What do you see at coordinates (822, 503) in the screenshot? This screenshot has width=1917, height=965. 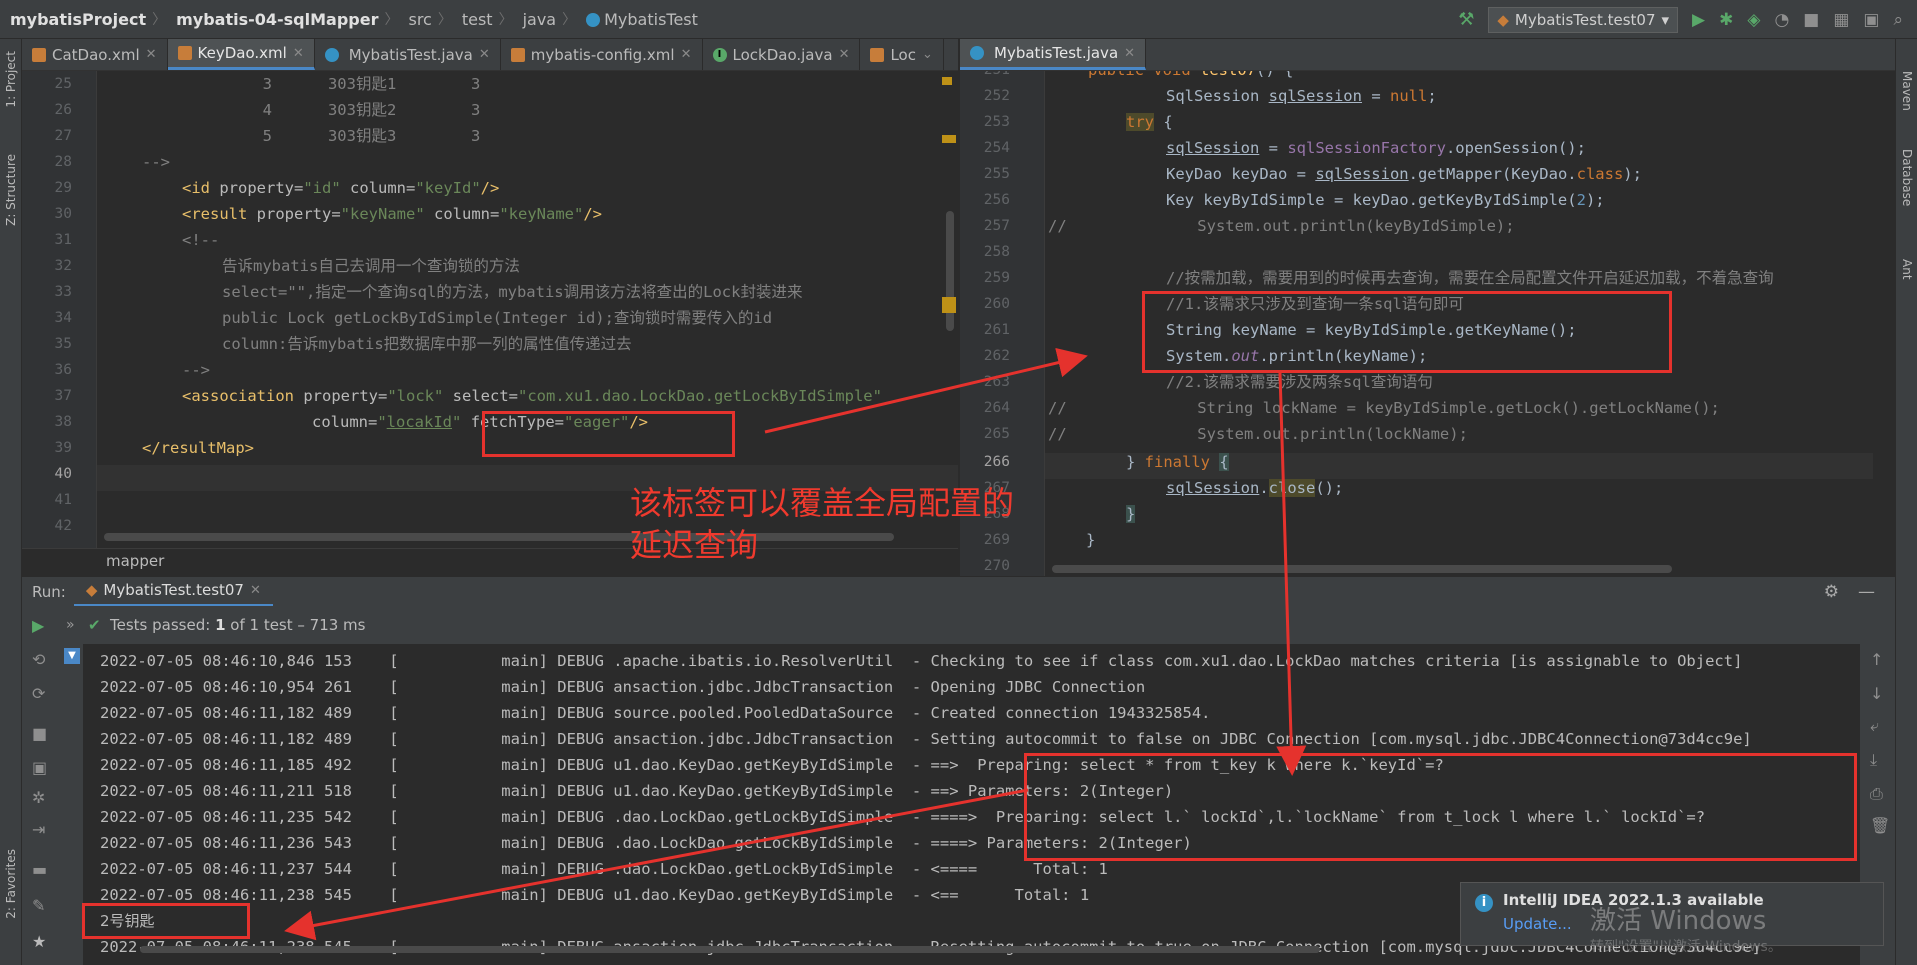 I see `annotation-line-1: 该标签可以覆盖全局配置的` at bounding box center [822, 503].